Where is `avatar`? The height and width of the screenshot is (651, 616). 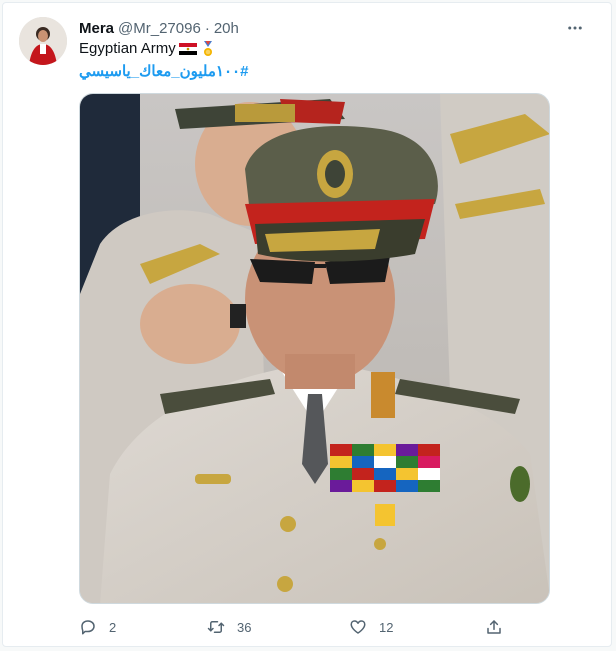
avatar is located at coordinates (43, 41).